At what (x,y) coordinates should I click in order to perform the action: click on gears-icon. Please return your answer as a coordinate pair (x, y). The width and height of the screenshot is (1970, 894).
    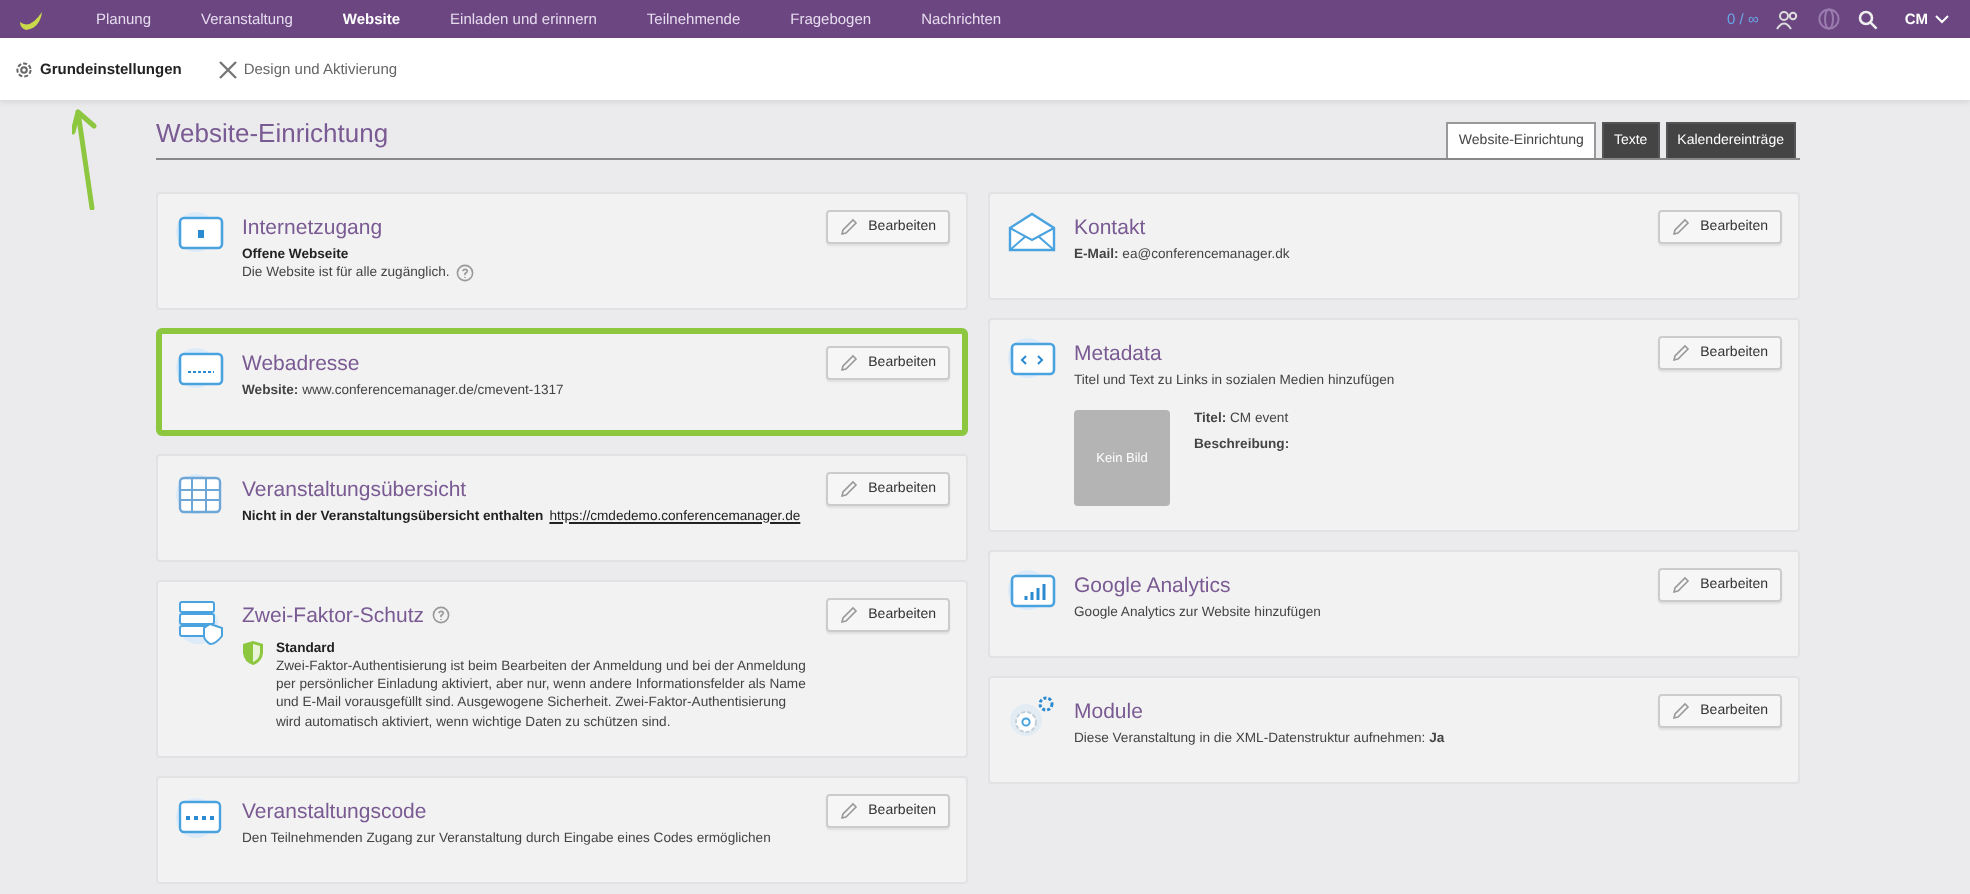
    Looking at the image, I should click on (1032, 716).